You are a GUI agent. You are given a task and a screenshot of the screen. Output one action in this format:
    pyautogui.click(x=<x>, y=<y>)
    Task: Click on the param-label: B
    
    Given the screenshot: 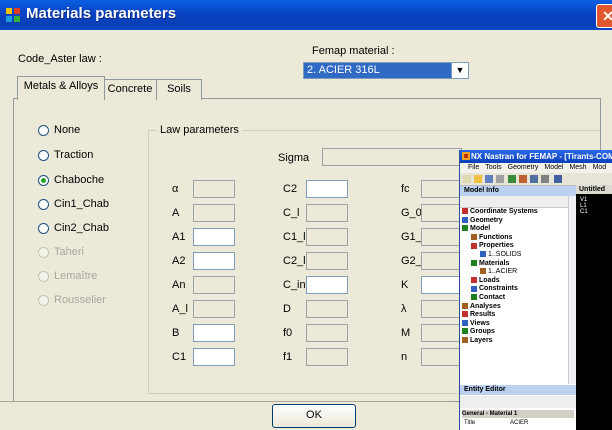 What is the action you would take?
    pyautogui.click(x=176, y=333)
    